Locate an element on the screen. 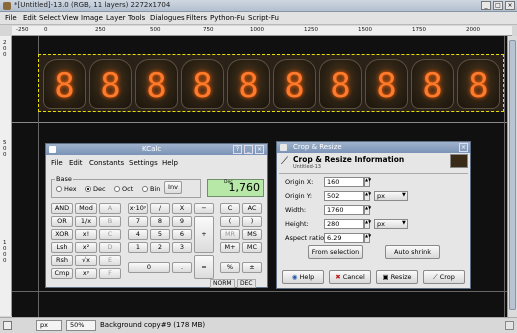 The height and width of the screenshot is (333, 517). aspect-ratio-field: 6.29 is located at coordinates (344, 238).